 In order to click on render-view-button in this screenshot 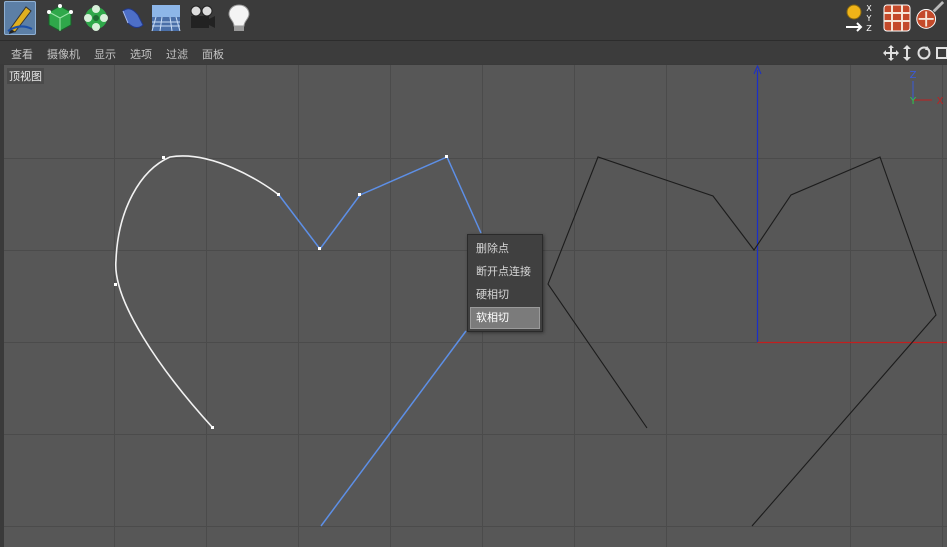, I will do `click(897, 18)`.